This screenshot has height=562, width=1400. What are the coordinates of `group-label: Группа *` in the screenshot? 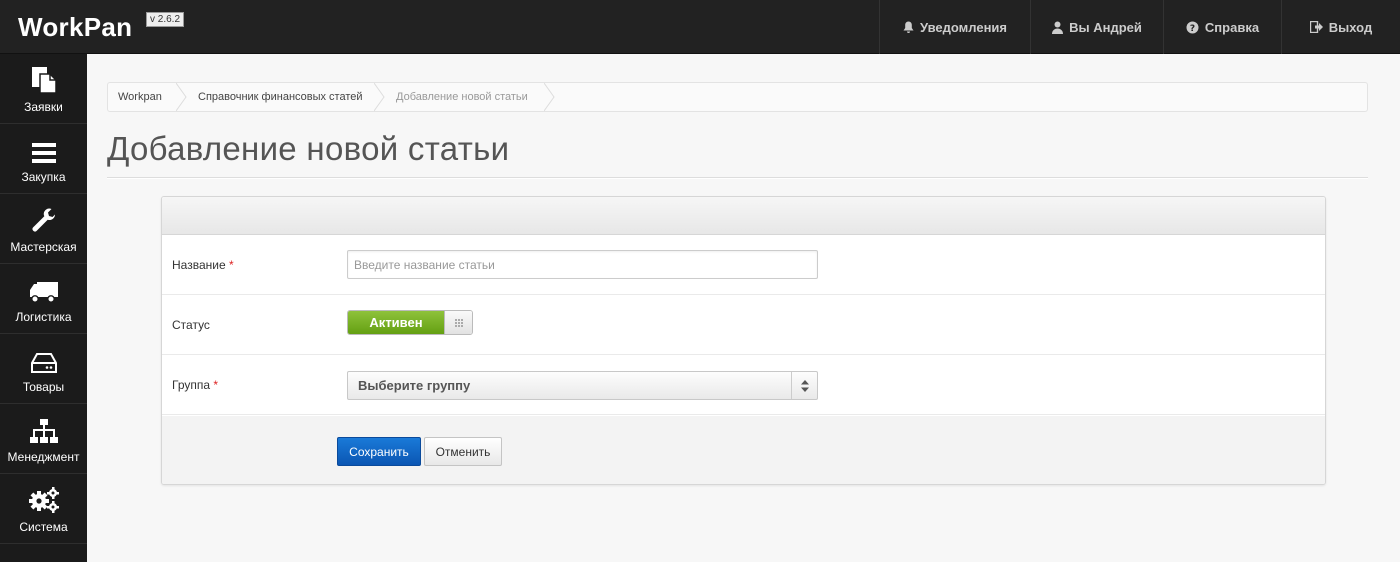 It's located at (195, 385).